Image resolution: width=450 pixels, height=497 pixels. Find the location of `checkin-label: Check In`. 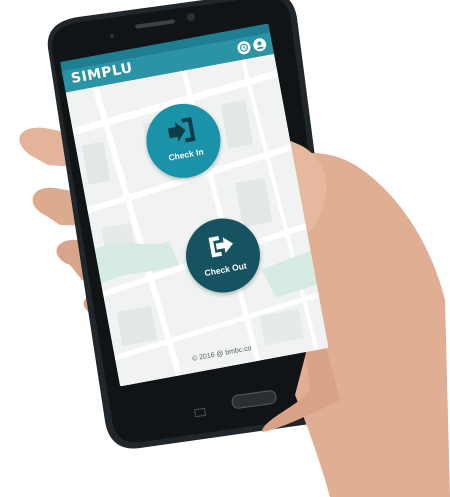

checkin-label: Check In is located at coordinates (186, 154).